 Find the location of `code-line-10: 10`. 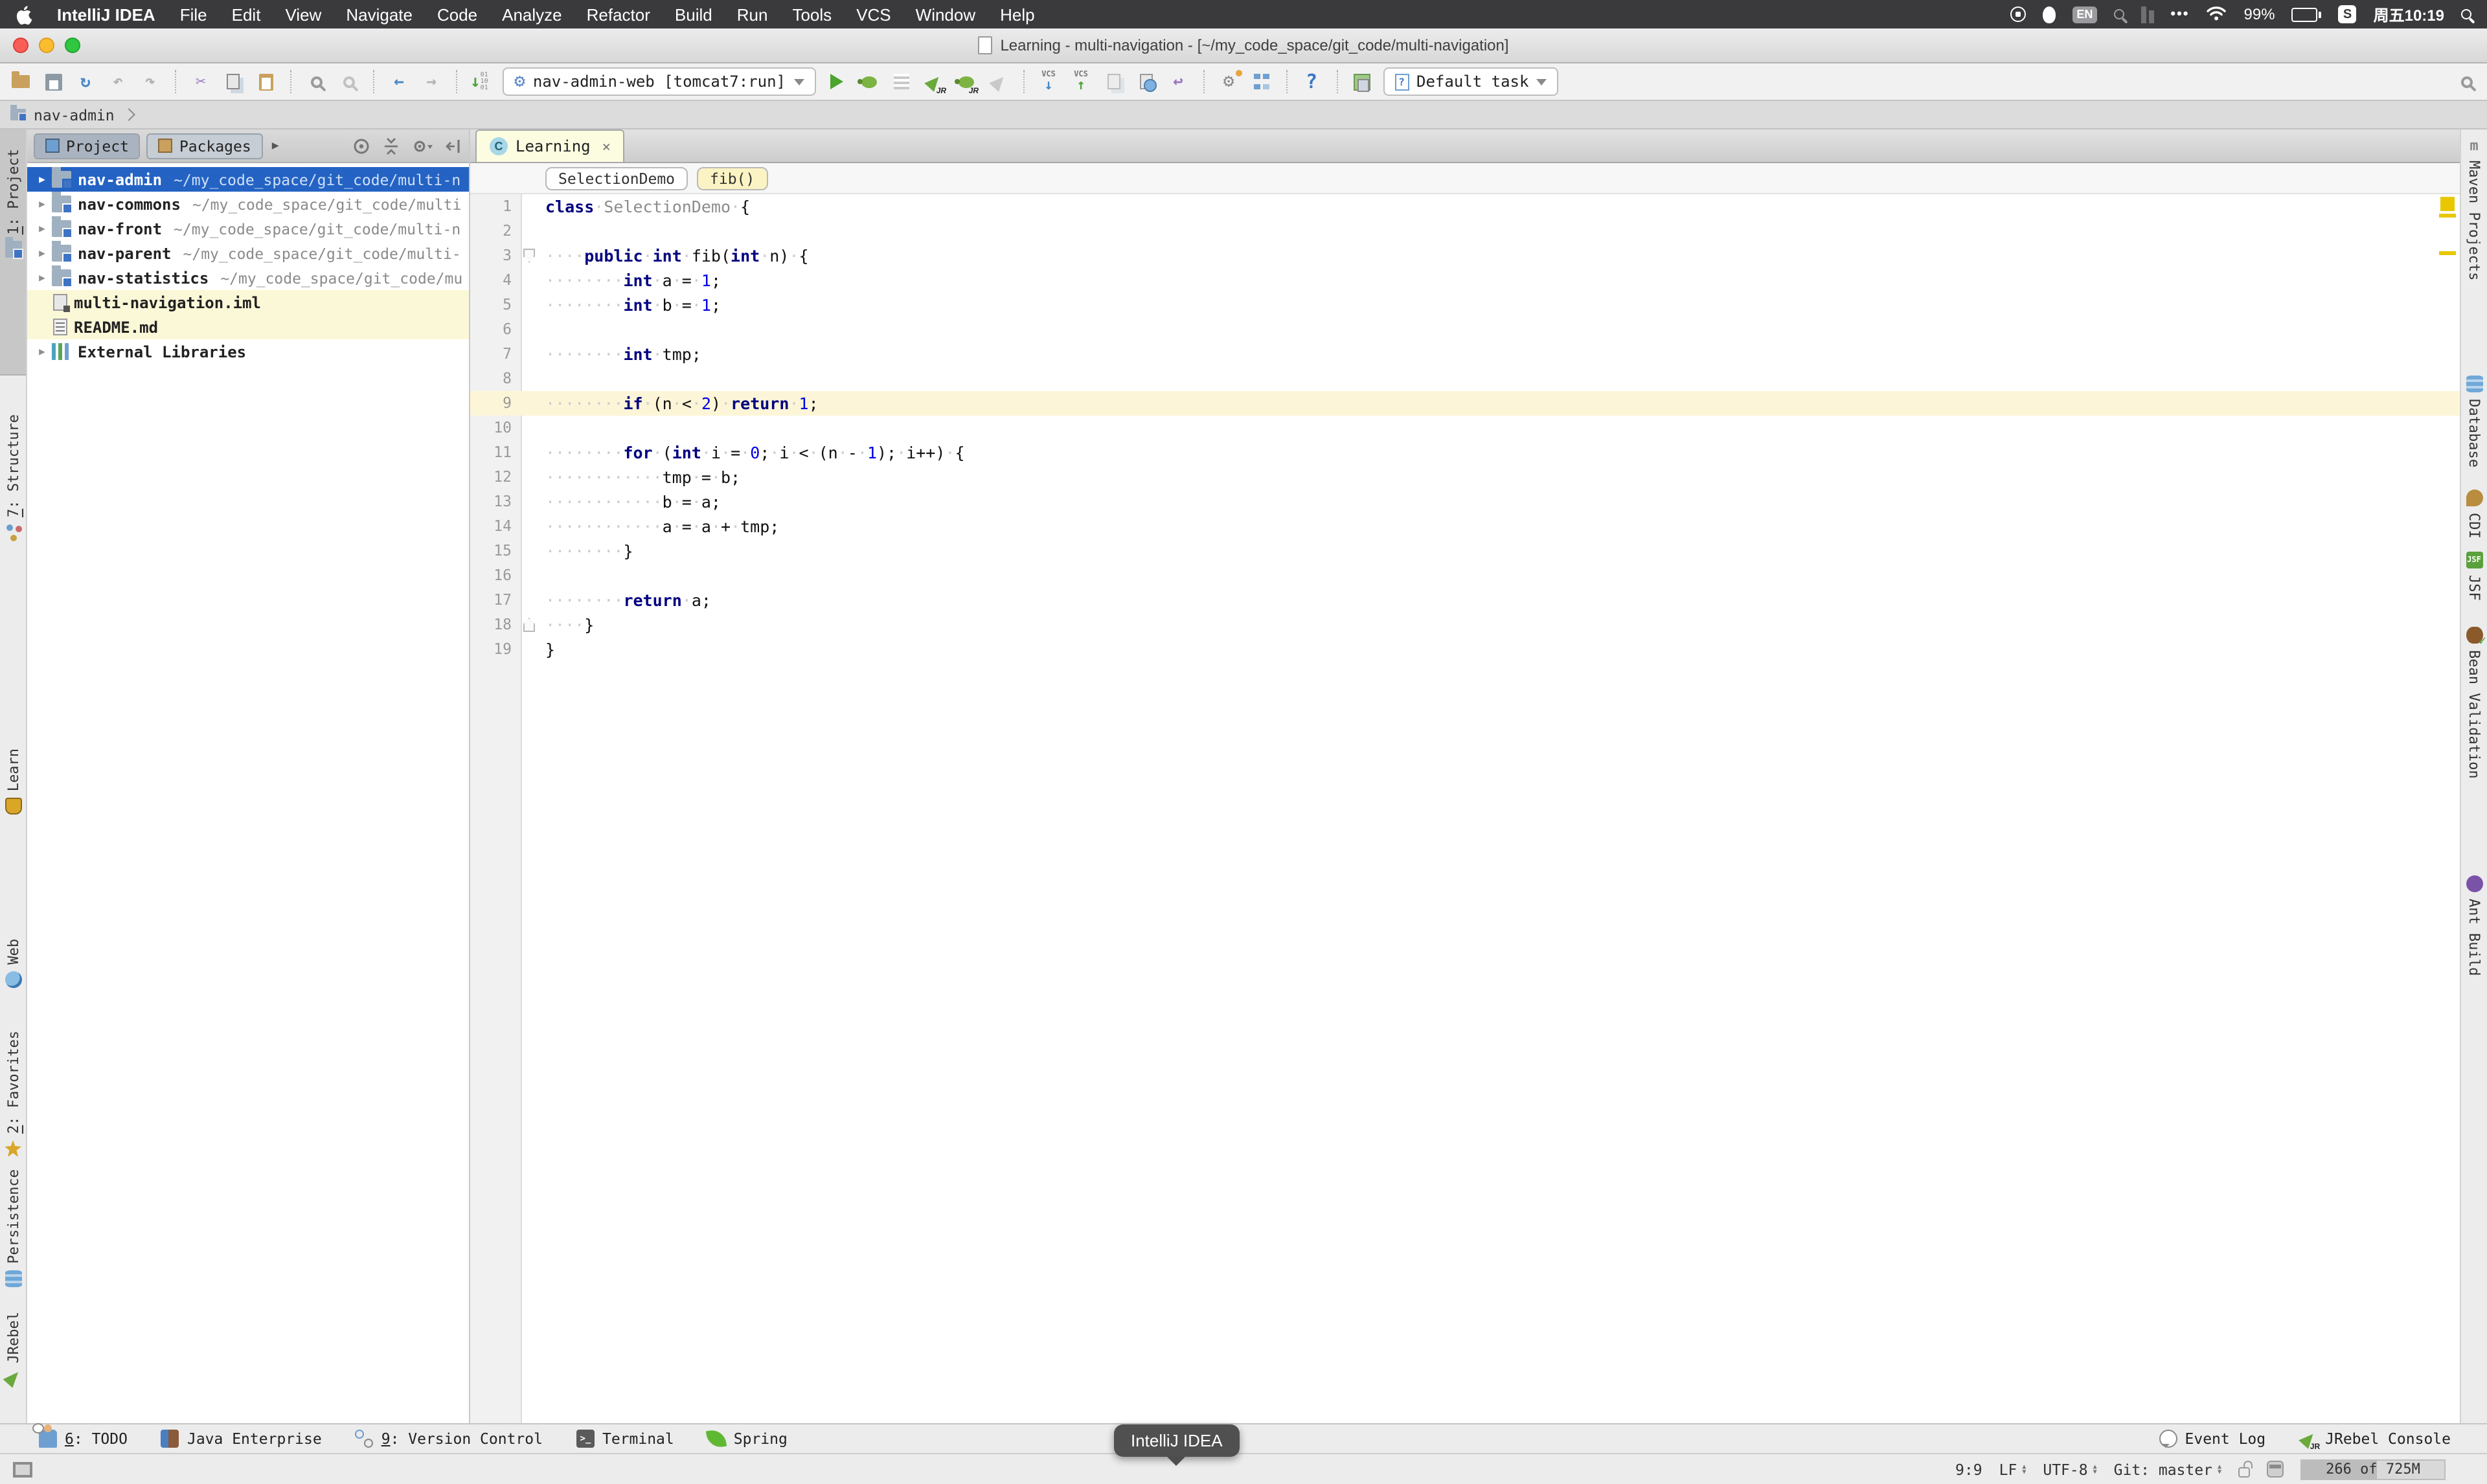

code-line-10: 10 is located at coordinates (1465, 428).